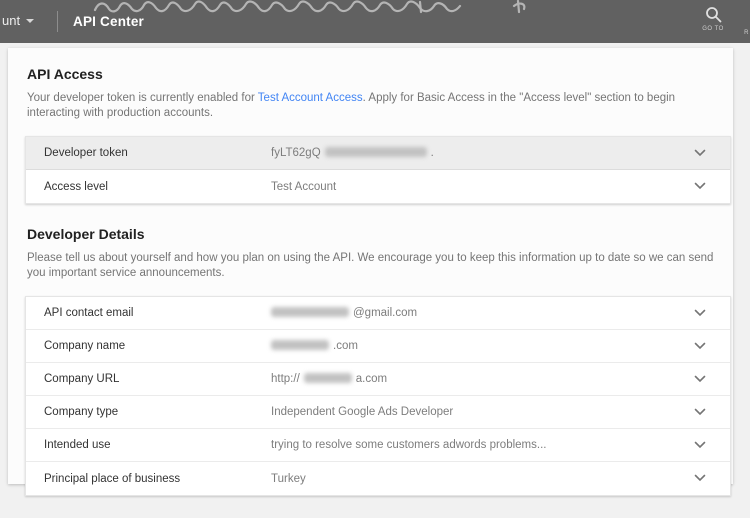  Describe the element at coordinates (378, 186) in the screenshot. I see `table-row-access-level: Access level Test Account` at that location.